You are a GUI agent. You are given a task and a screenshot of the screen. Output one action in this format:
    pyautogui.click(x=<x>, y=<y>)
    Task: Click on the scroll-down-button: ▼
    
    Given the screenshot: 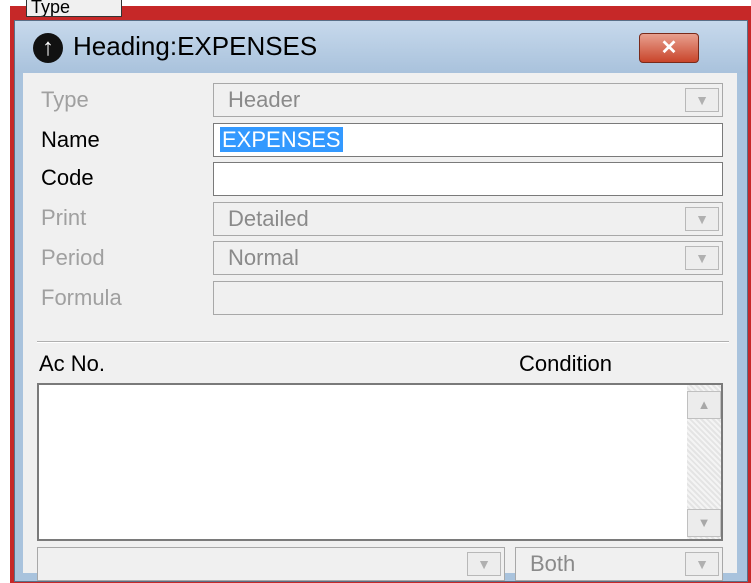 What is the action you would take?
    pyautogui.click(x=704, y=523)
    